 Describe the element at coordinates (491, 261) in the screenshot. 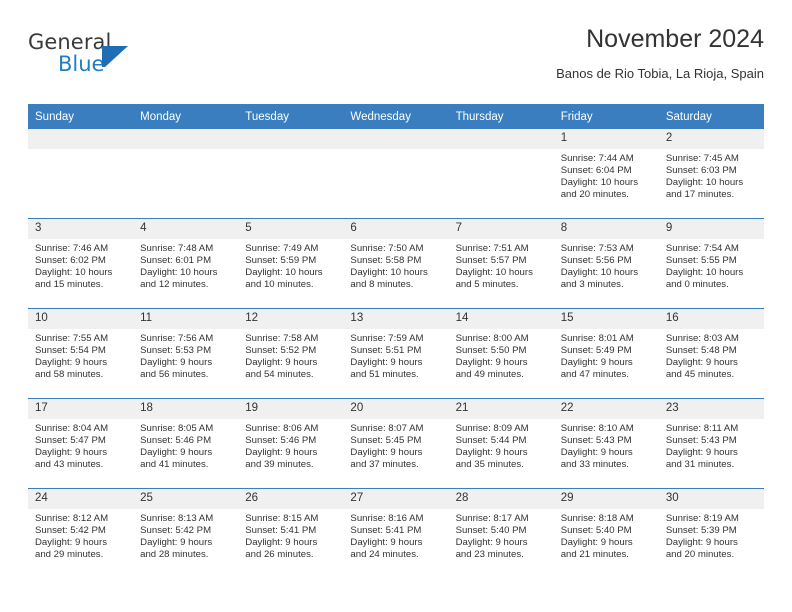

I see `day-detail-line: Sunset: 5:57 PM` at that location.